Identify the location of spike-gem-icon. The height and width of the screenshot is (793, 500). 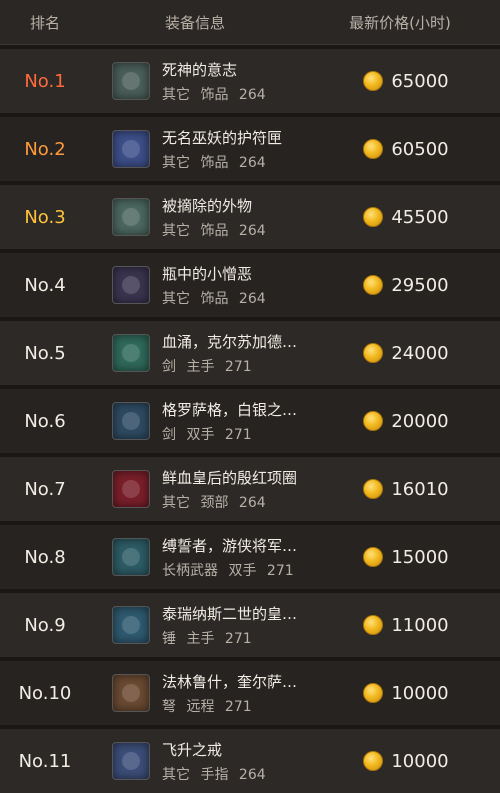
(131, 149).